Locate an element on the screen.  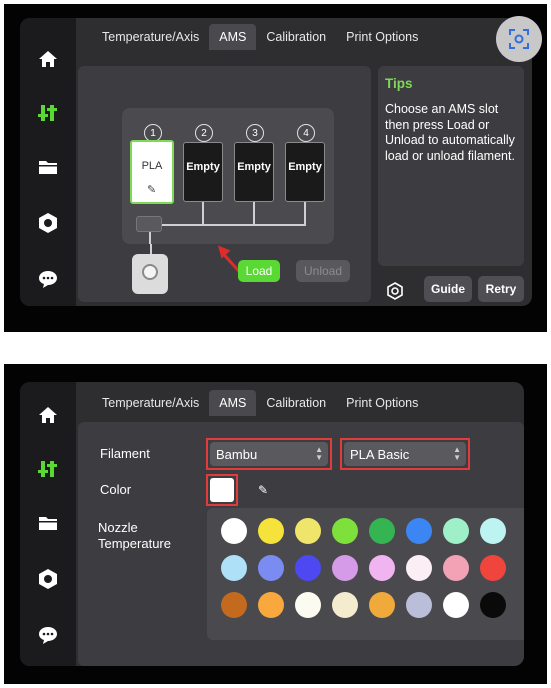
type-select: PLA Basic ▲ ▼ is located at coordinates (405, 454).